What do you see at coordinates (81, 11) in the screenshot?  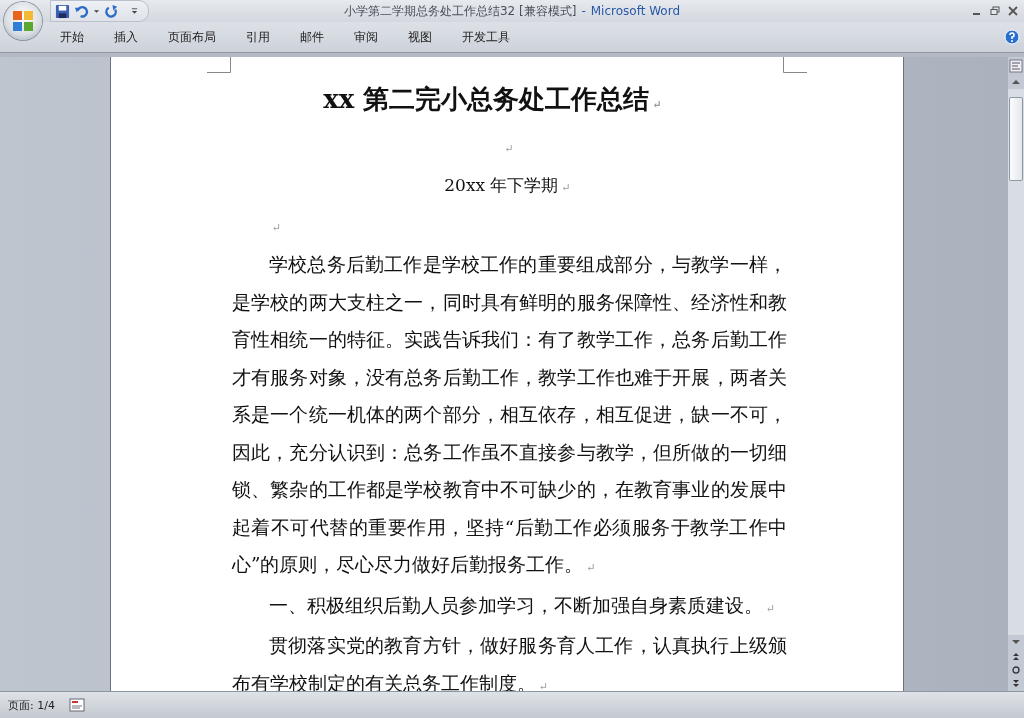 I see `undo-icon` at bounding box center [81, 11].